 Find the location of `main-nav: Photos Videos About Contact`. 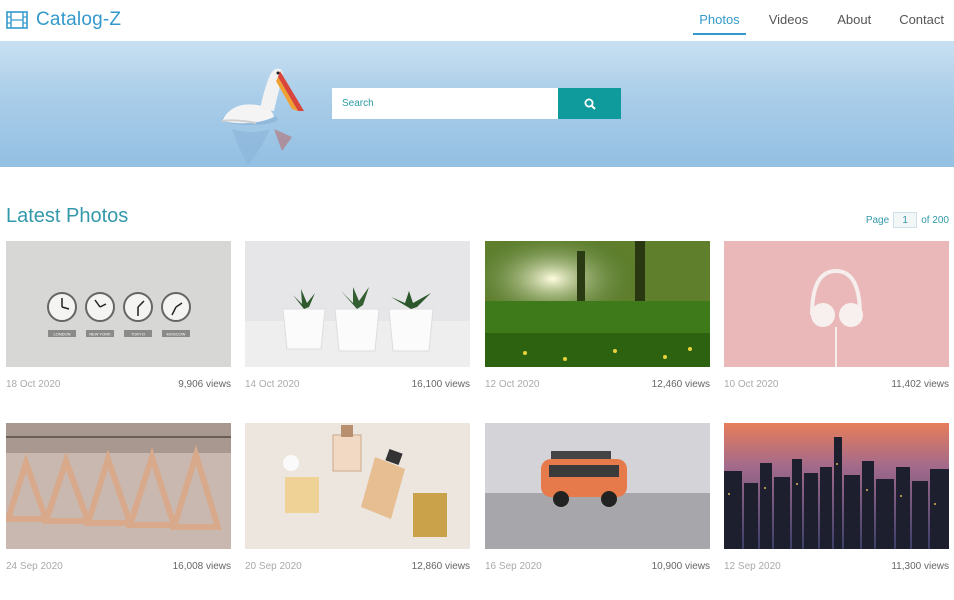

main-nav: Photos Videos About Contact is located at coordinates (818, 23).